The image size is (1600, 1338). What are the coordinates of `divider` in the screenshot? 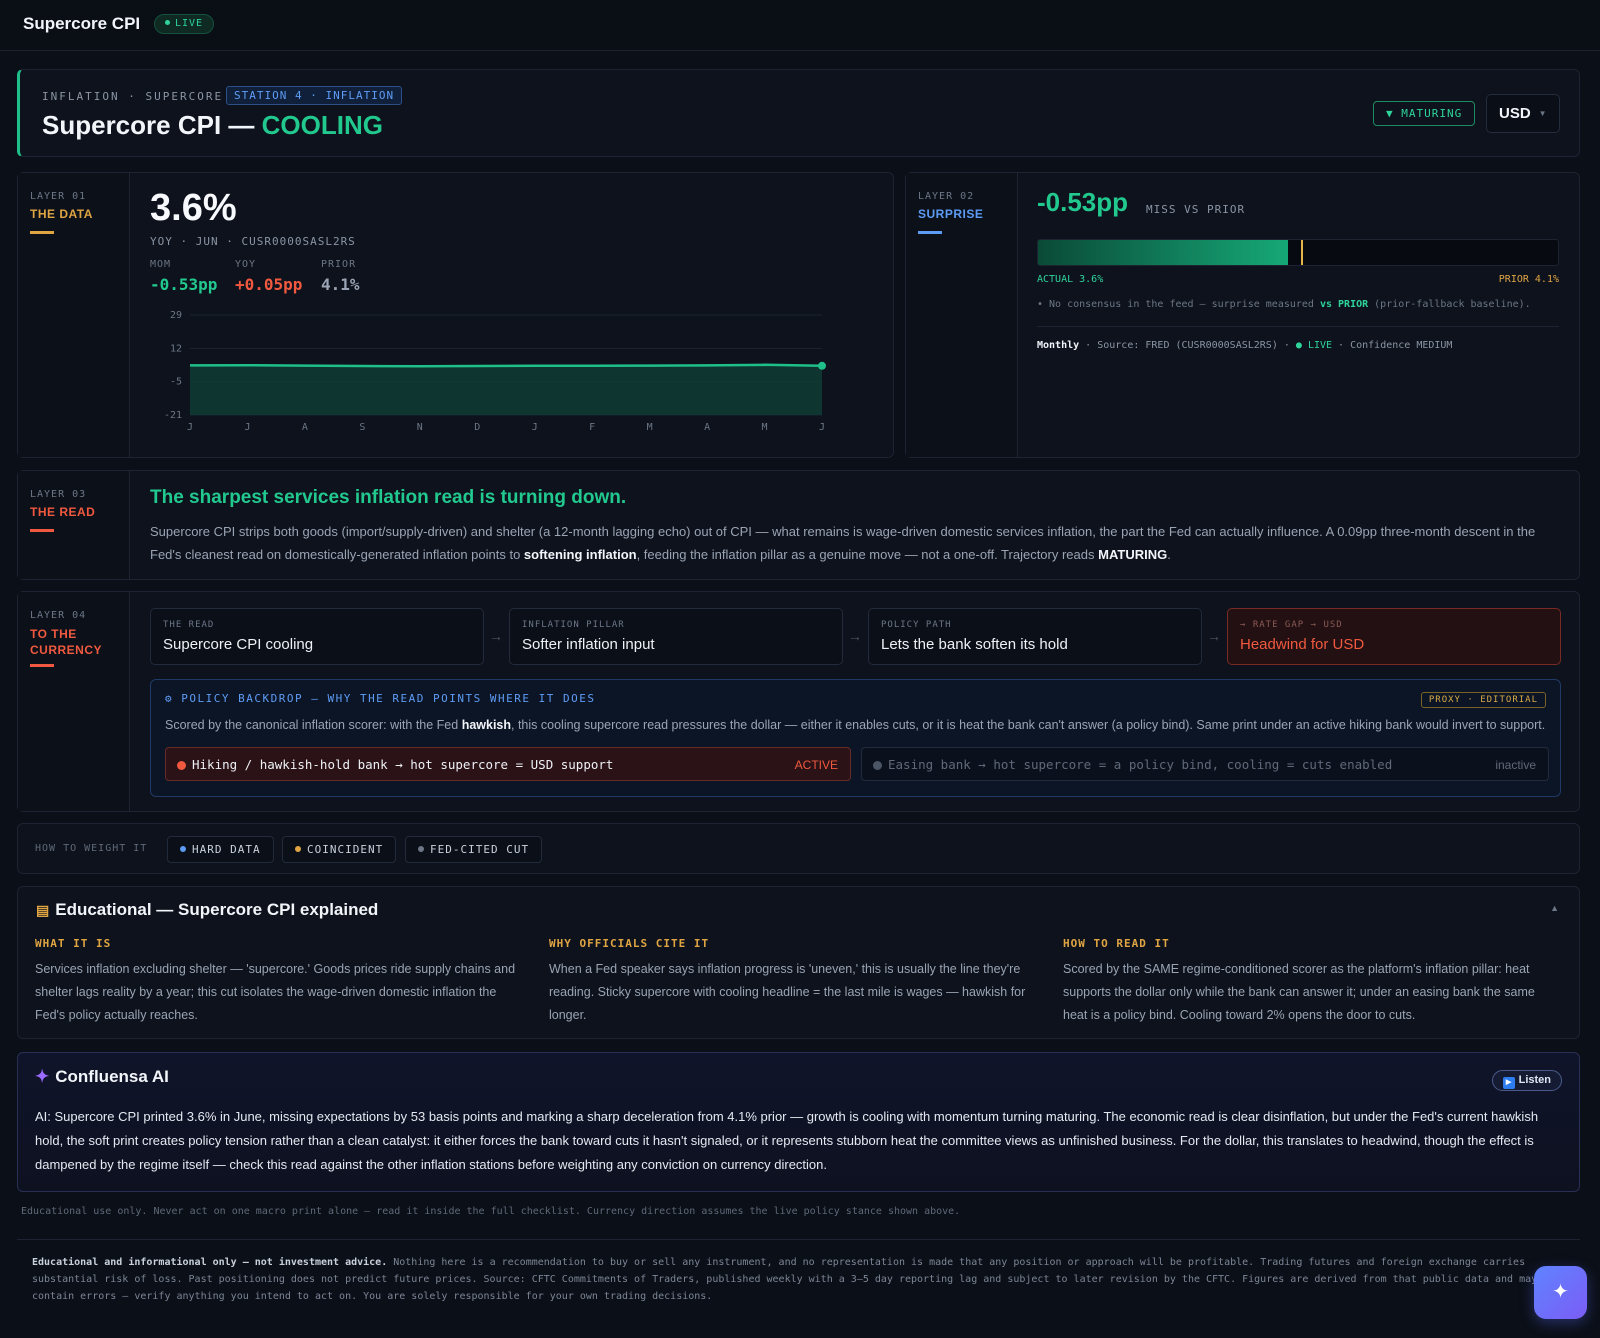 It's located at (1298, 326).